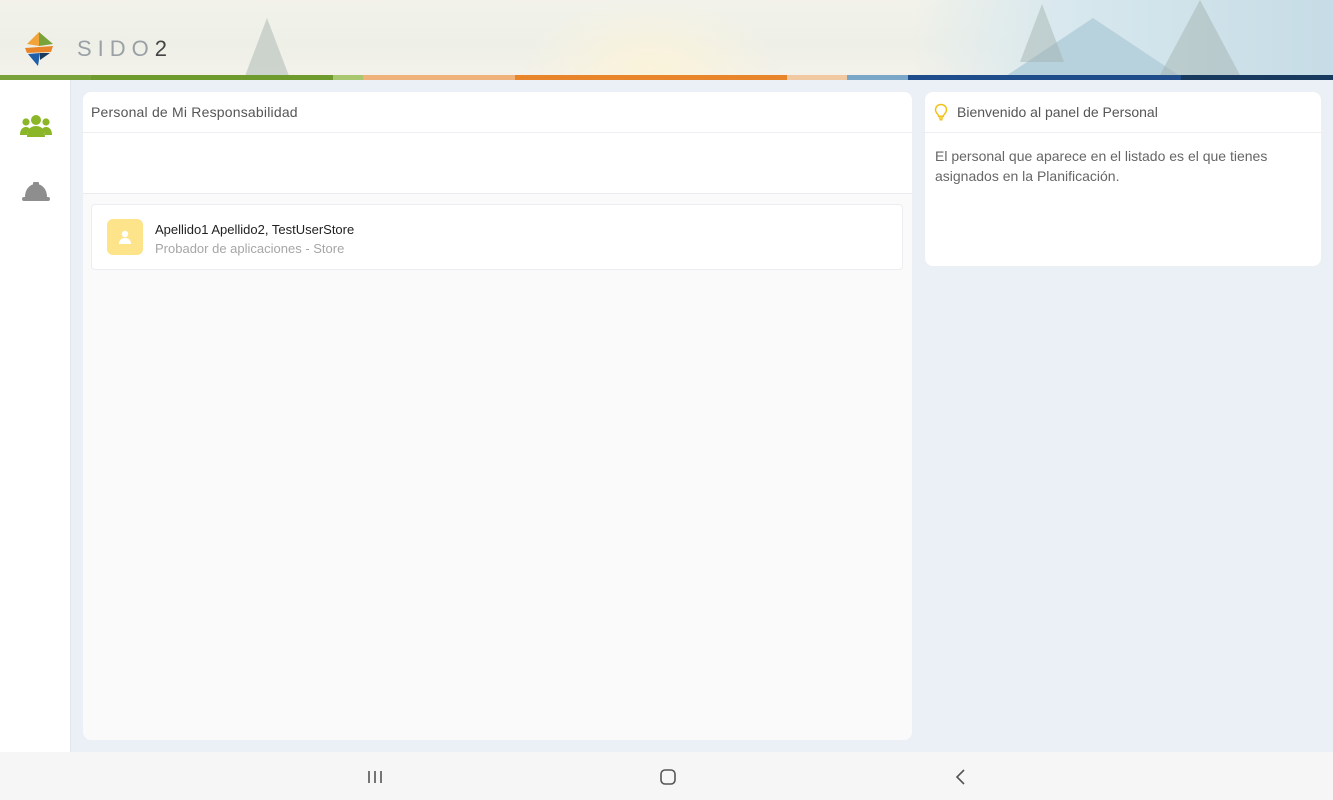 Image resolution: width=1333 pixels, height=800 pixels. I want to click on info-header: Bienvenido al panel de Personal, so click(1123, 112).